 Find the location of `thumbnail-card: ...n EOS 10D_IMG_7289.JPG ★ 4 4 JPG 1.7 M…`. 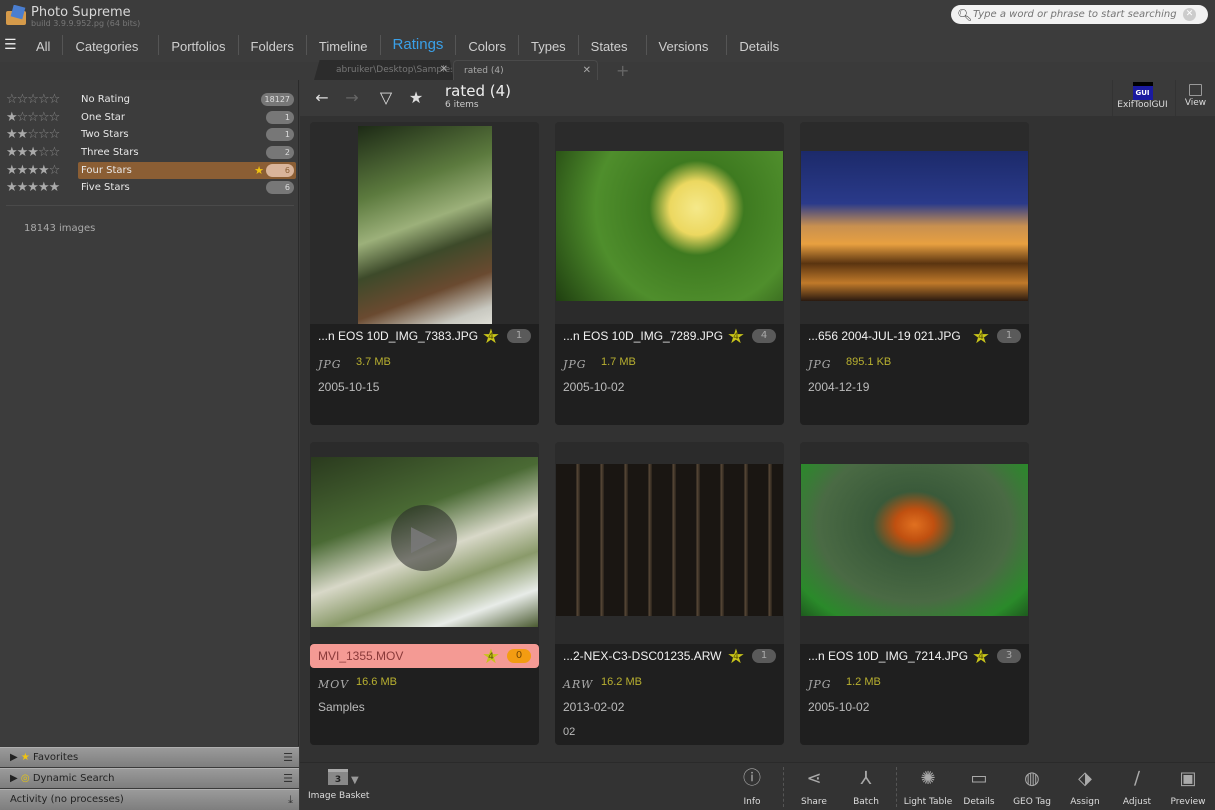

thumbnail-card: ...n EOS 10D_IMG_7289.JPG ★ 4 4 JPG 1.7 M… is located at coordinates (669, 273).